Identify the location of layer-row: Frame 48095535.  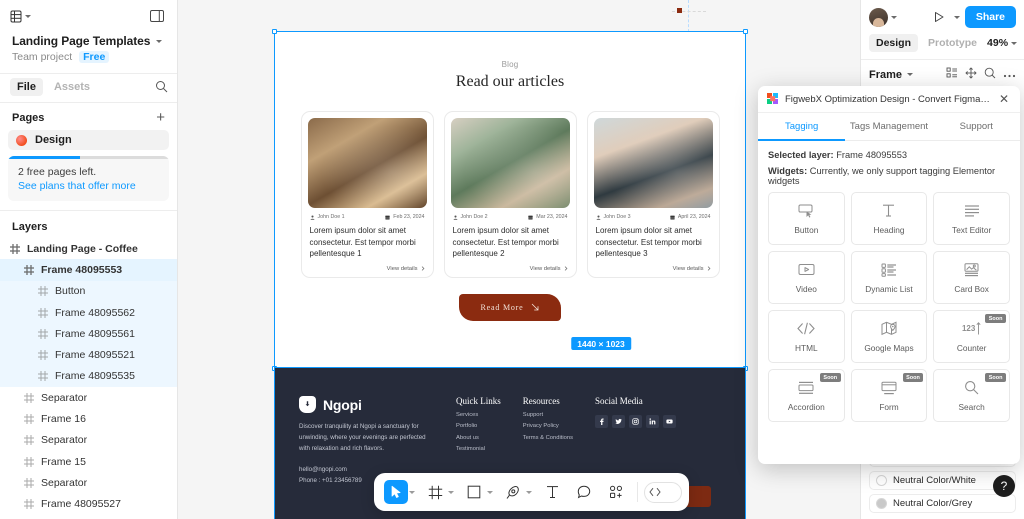
(88, 376).